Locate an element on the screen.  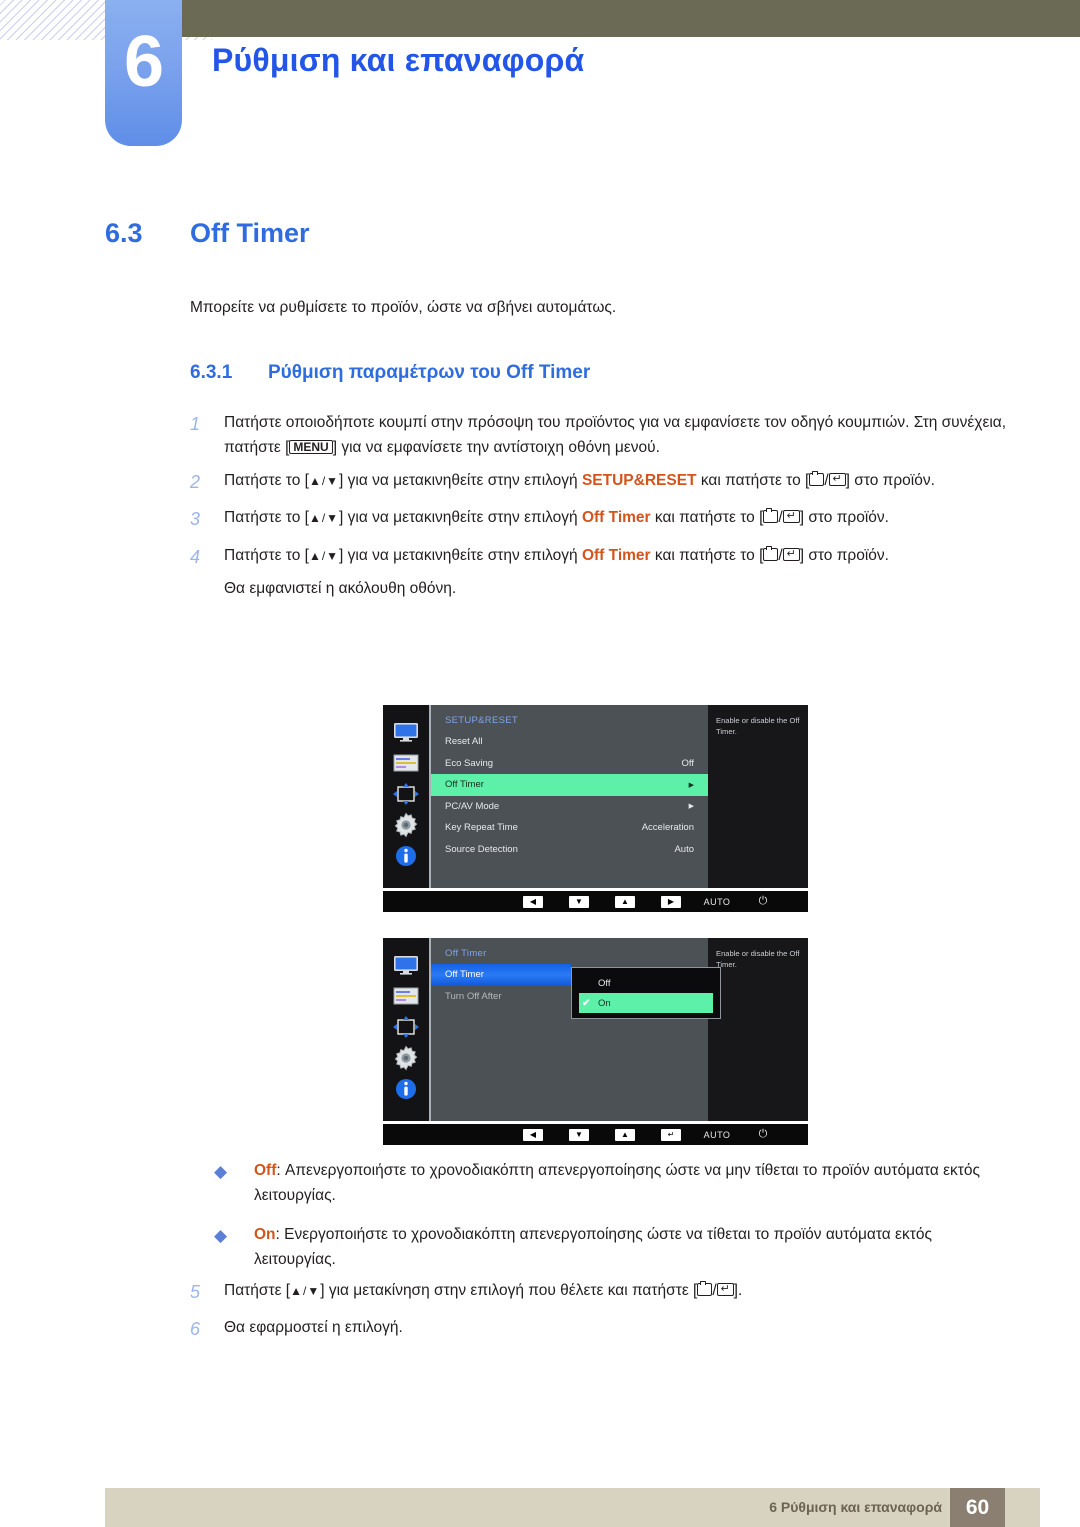
off-timer-accent: Off Timer is located at coordinates (616, 555).